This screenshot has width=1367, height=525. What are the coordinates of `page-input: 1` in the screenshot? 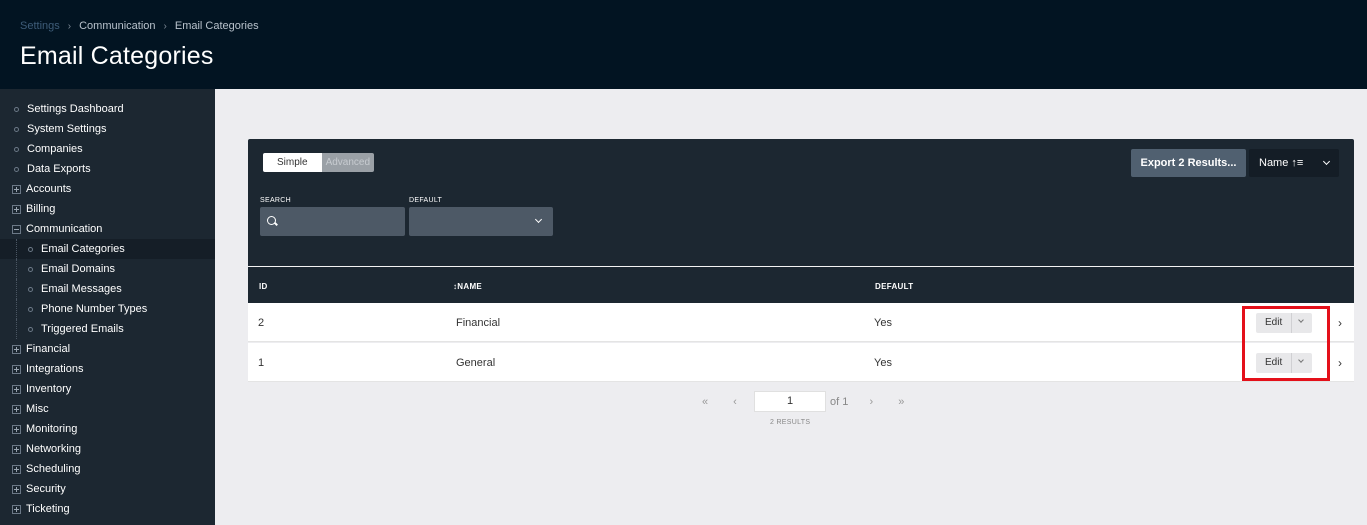 It's located at (790, 401).